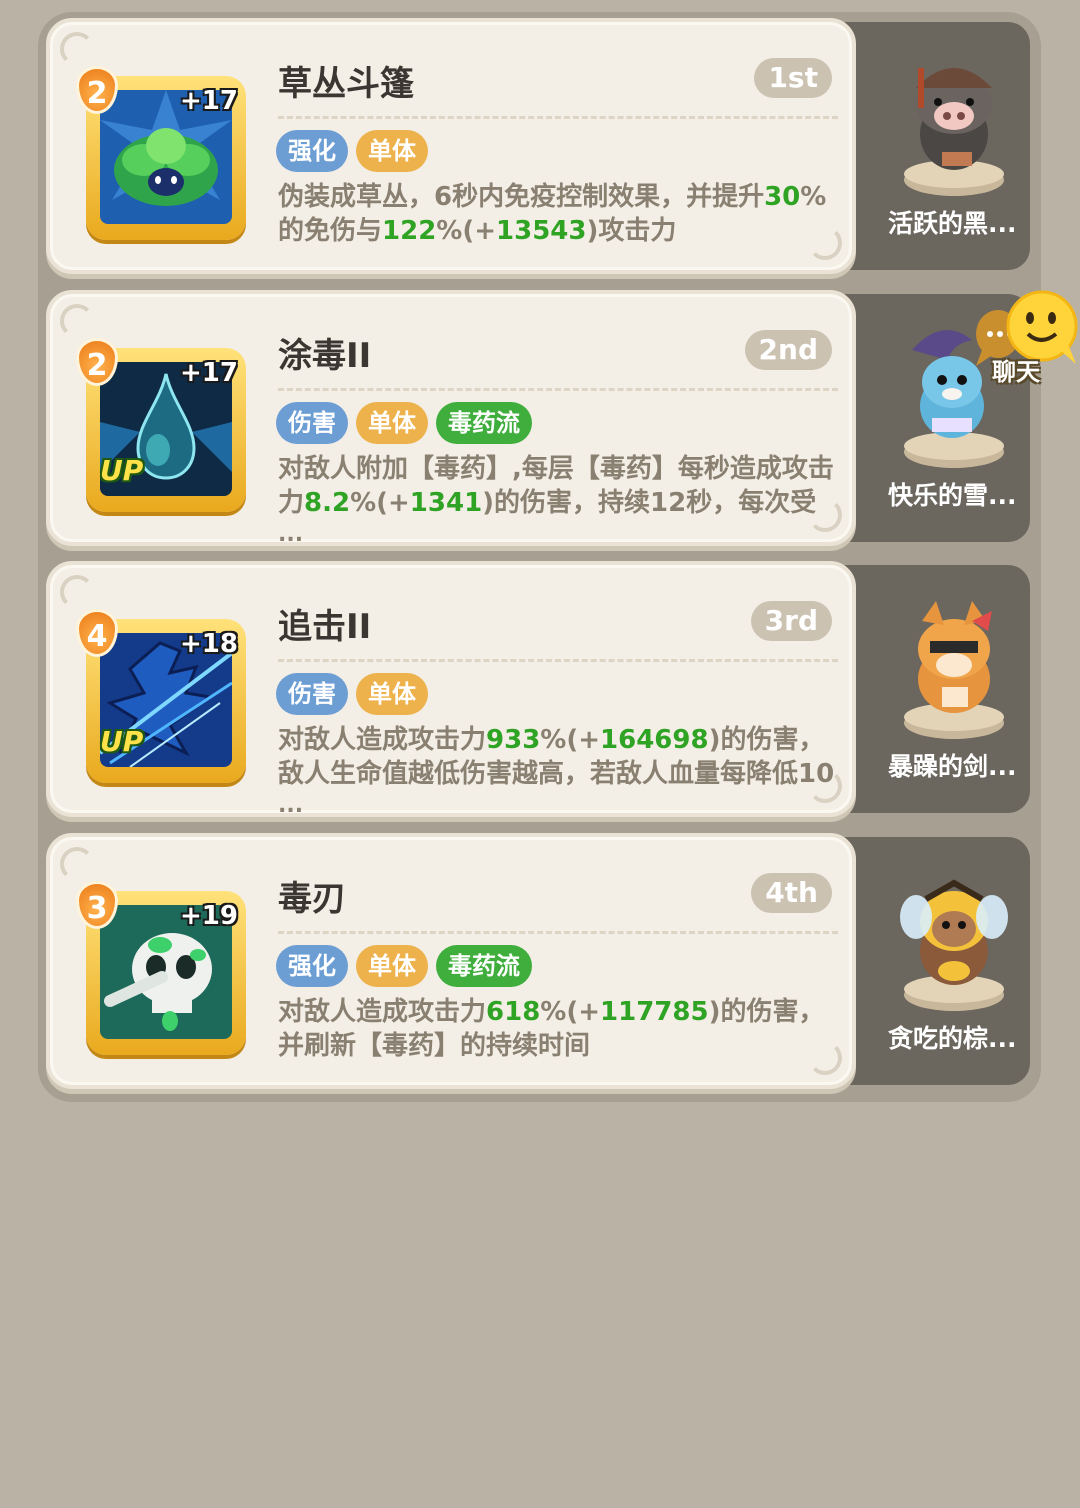 This screenshot has height=1508, width=1080. Describe the element at coordinates (209, 644) in the screenshot. I see `skill-plus-level: +18` at that location.